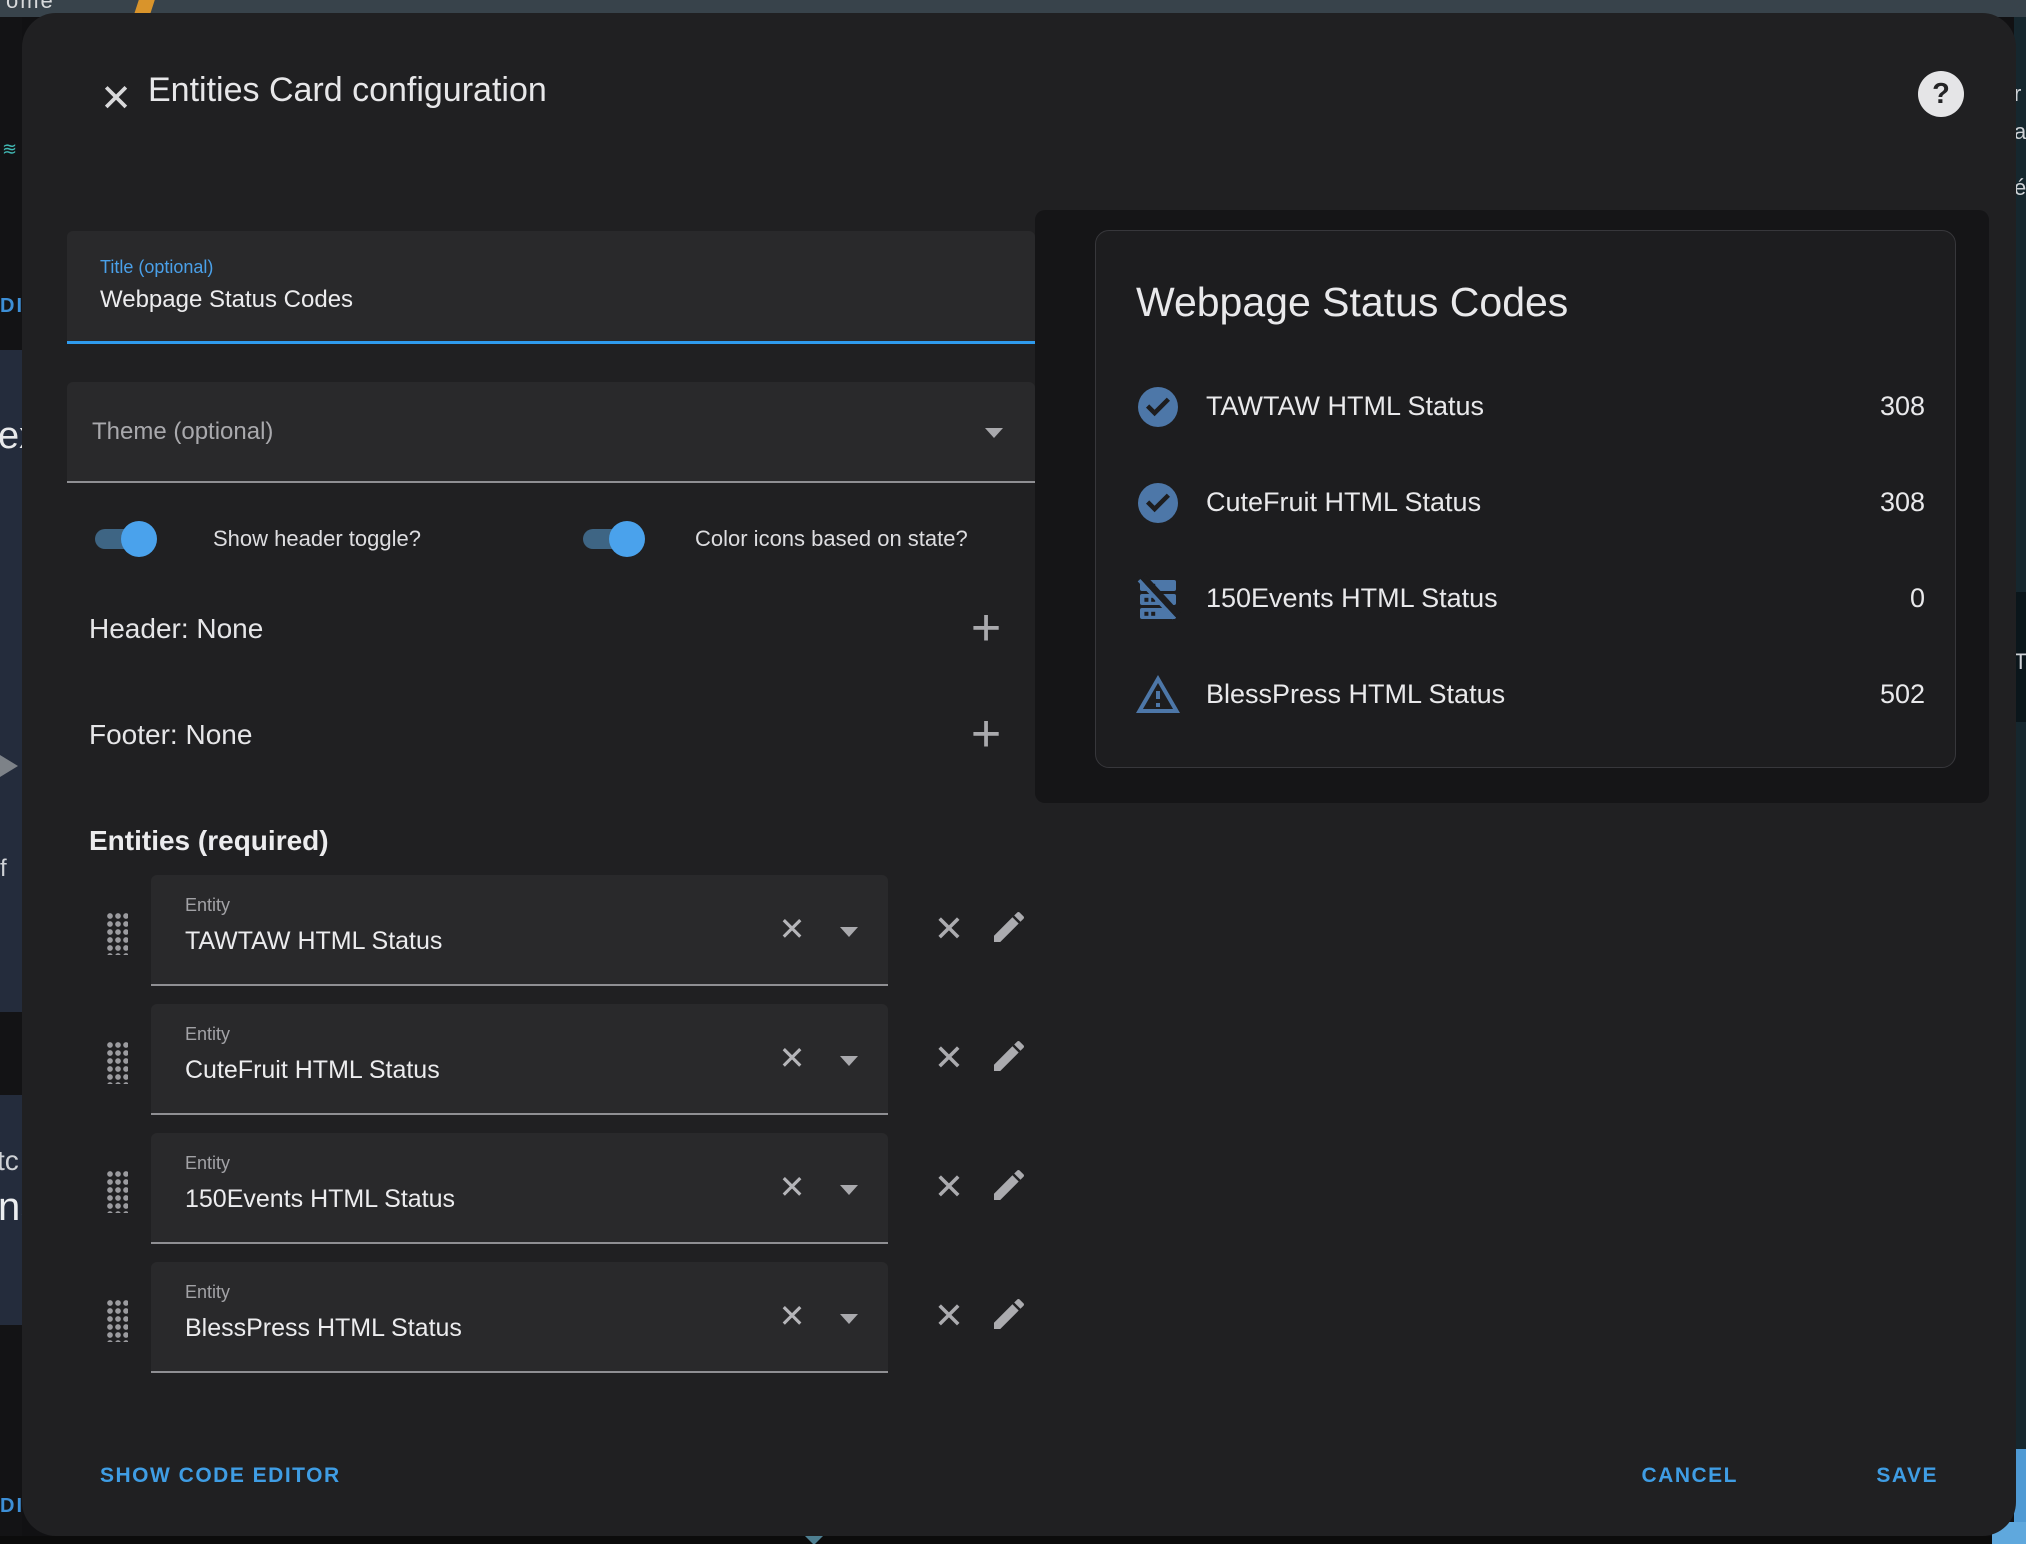  I want to click on preview-entity-name: TAWTAW HTML Status, so click(1345, 406).